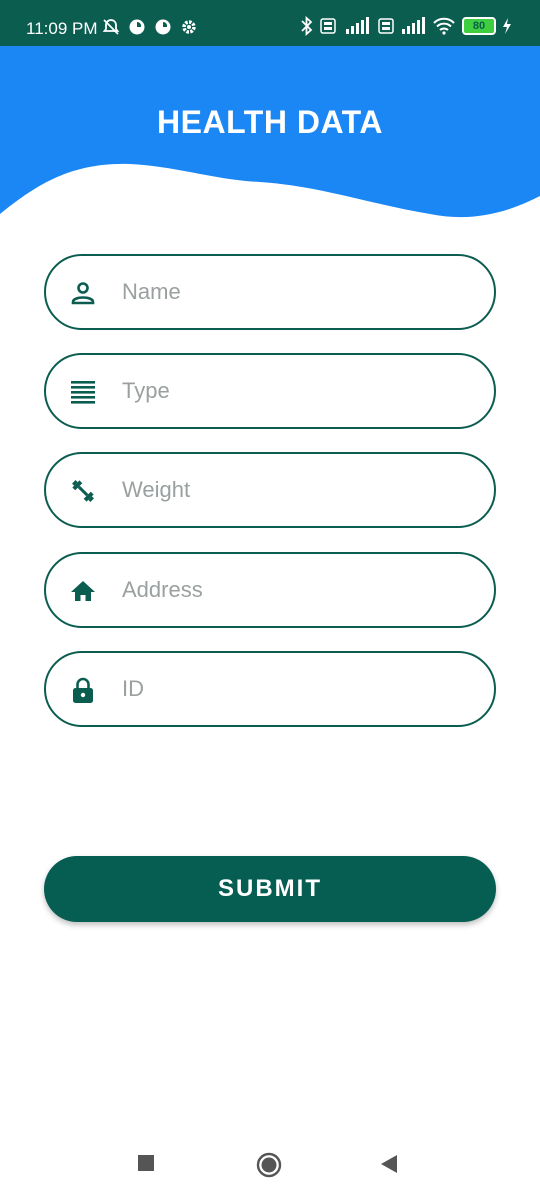  I want to click on charging-icon, so click(507, 26).